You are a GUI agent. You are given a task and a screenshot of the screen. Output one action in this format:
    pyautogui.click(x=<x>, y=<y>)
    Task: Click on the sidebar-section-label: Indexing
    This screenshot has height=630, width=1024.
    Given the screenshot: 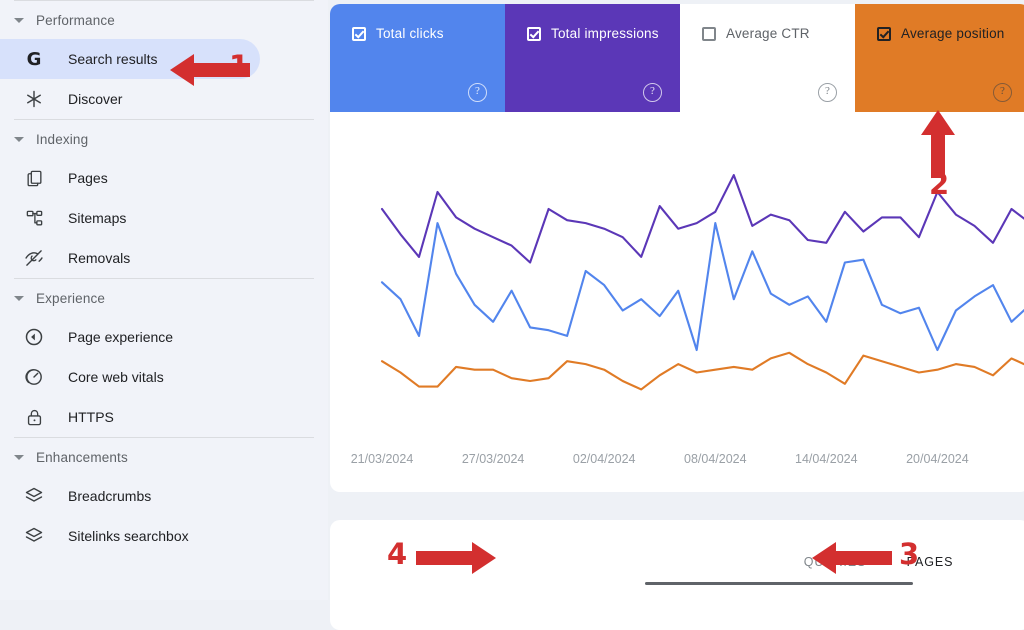 What is the action you would take?
    pyautogui.click(x=62, y=139)
    